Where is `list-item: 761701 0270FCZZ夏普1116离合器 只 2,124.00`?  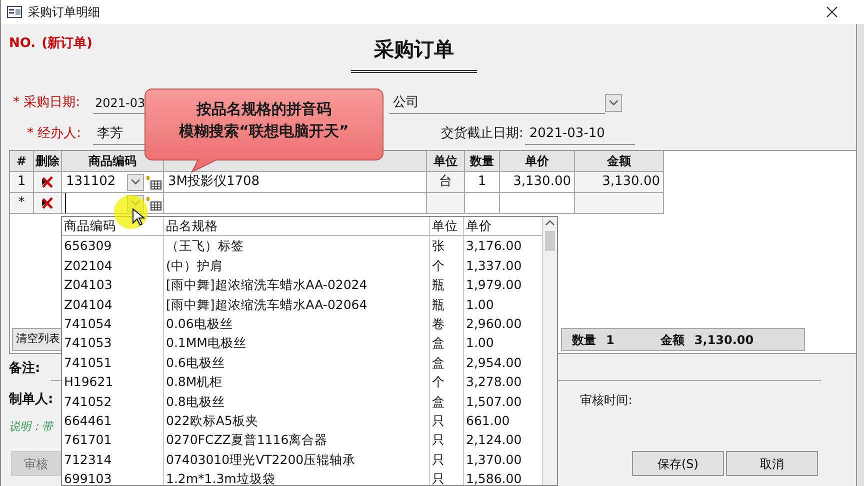 list-item: 761701 0270FCZZ夏普1116离合器 只 2,124.00 is located at coordinates (302, 440).